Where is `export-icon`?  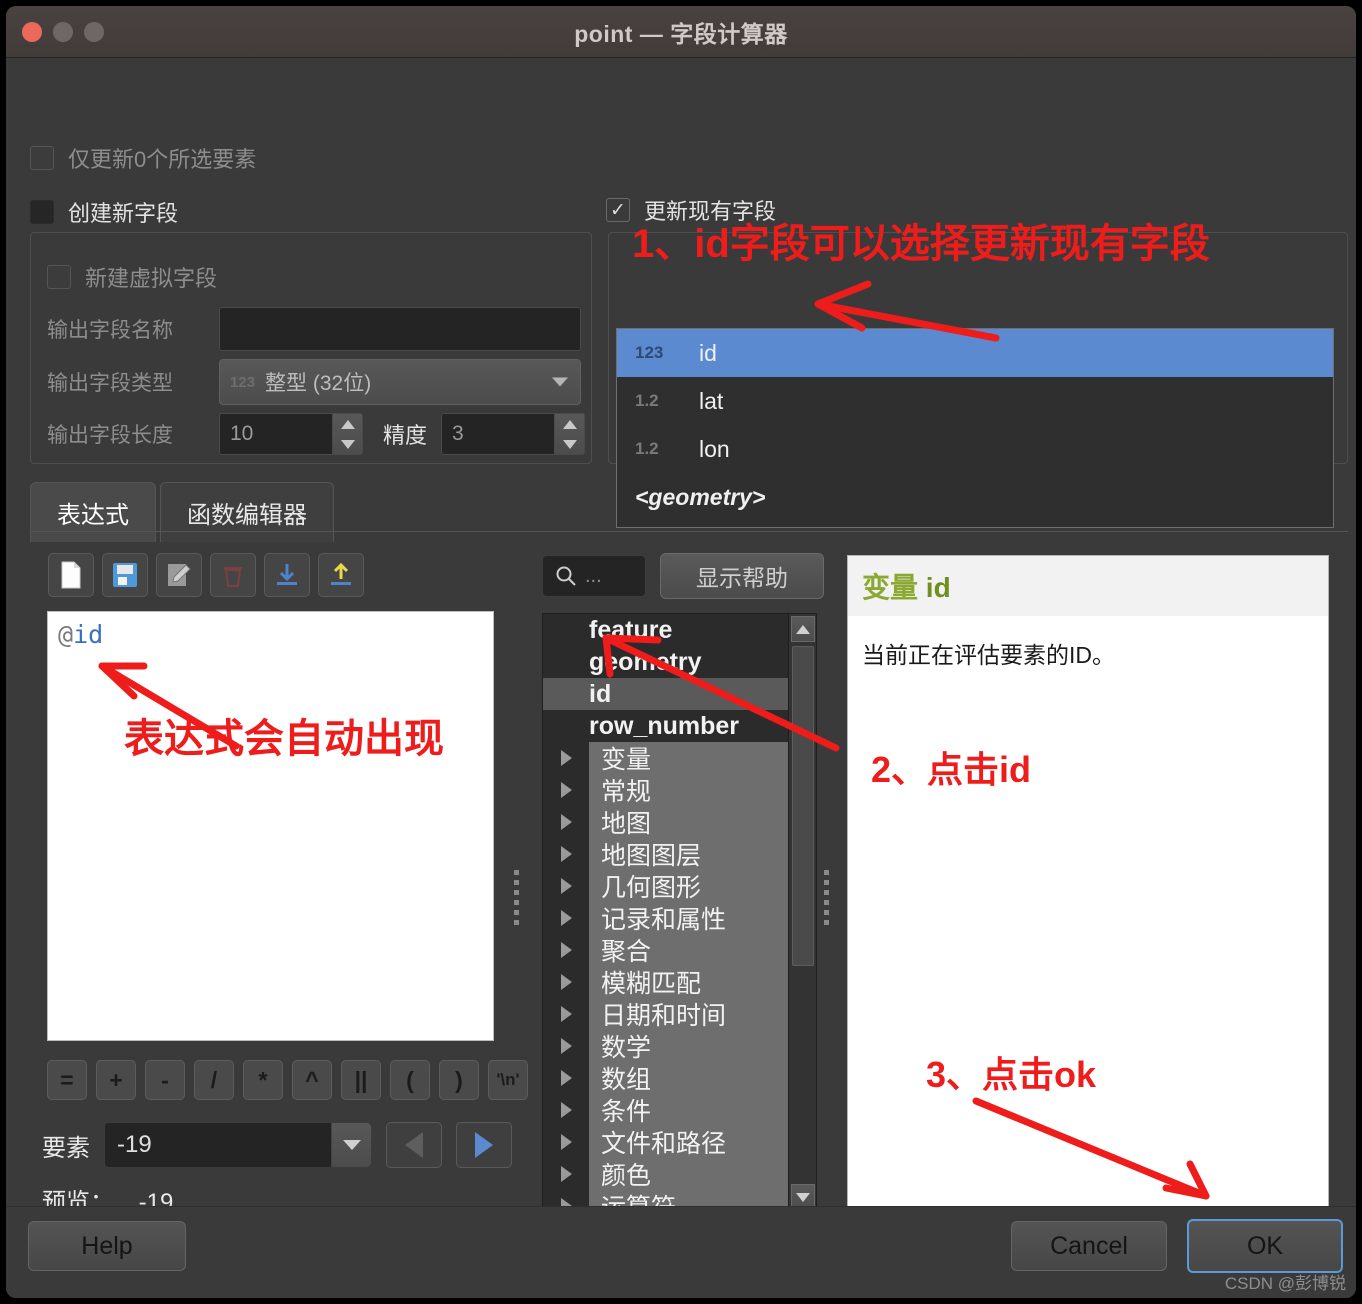 export-icon is located at coordinates (341, 575).